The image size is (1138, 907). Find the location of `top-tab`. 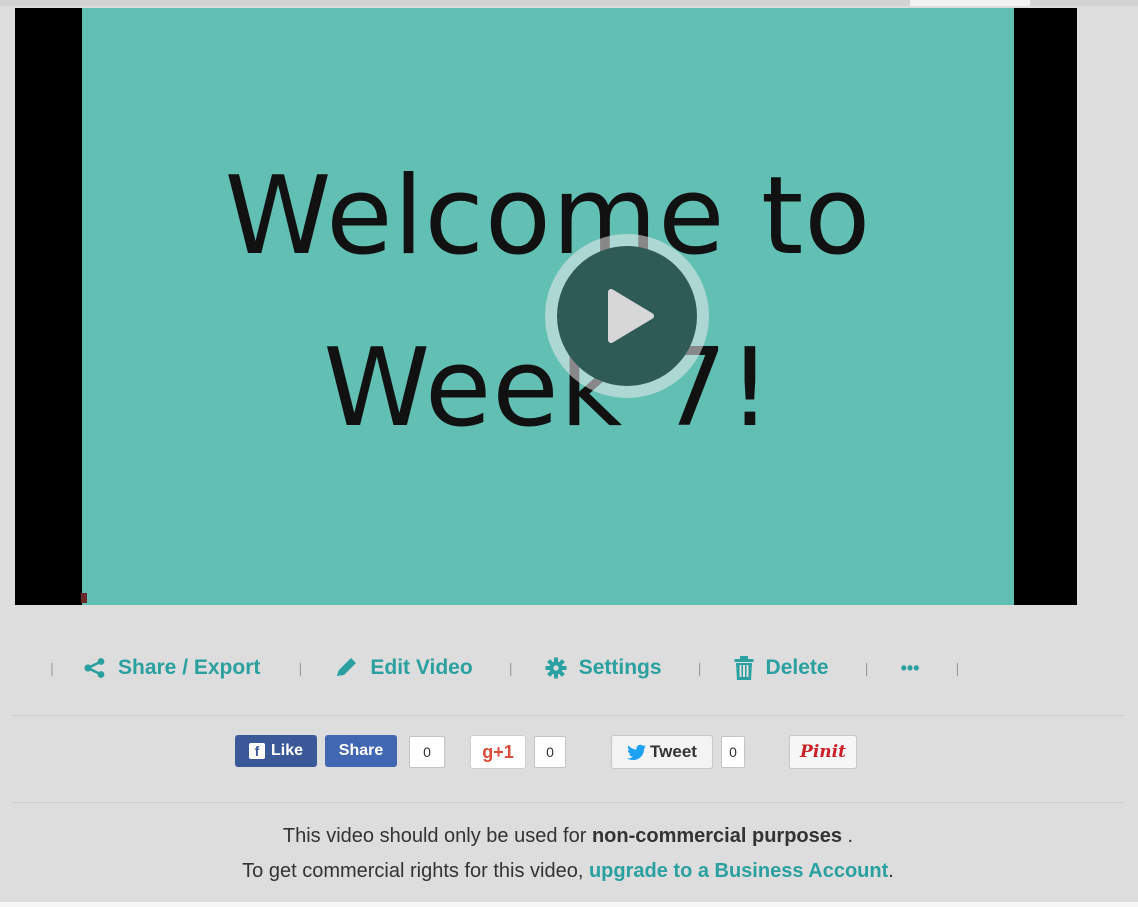

top-tab is located at coordinates (970, 3).